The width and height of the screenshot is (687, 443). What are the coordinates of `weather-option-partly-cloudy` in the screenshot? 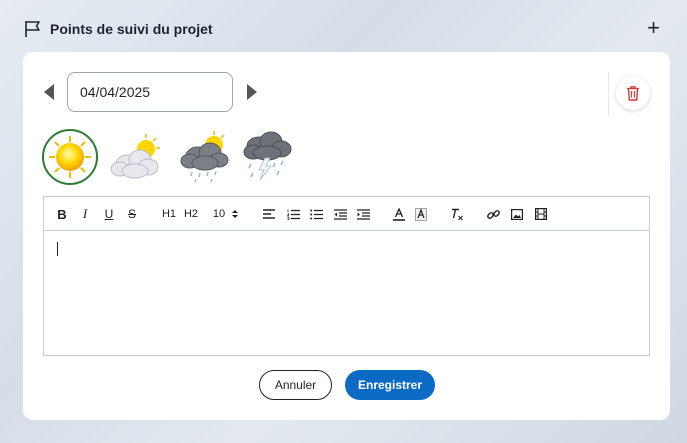 It's located at (136, 157).